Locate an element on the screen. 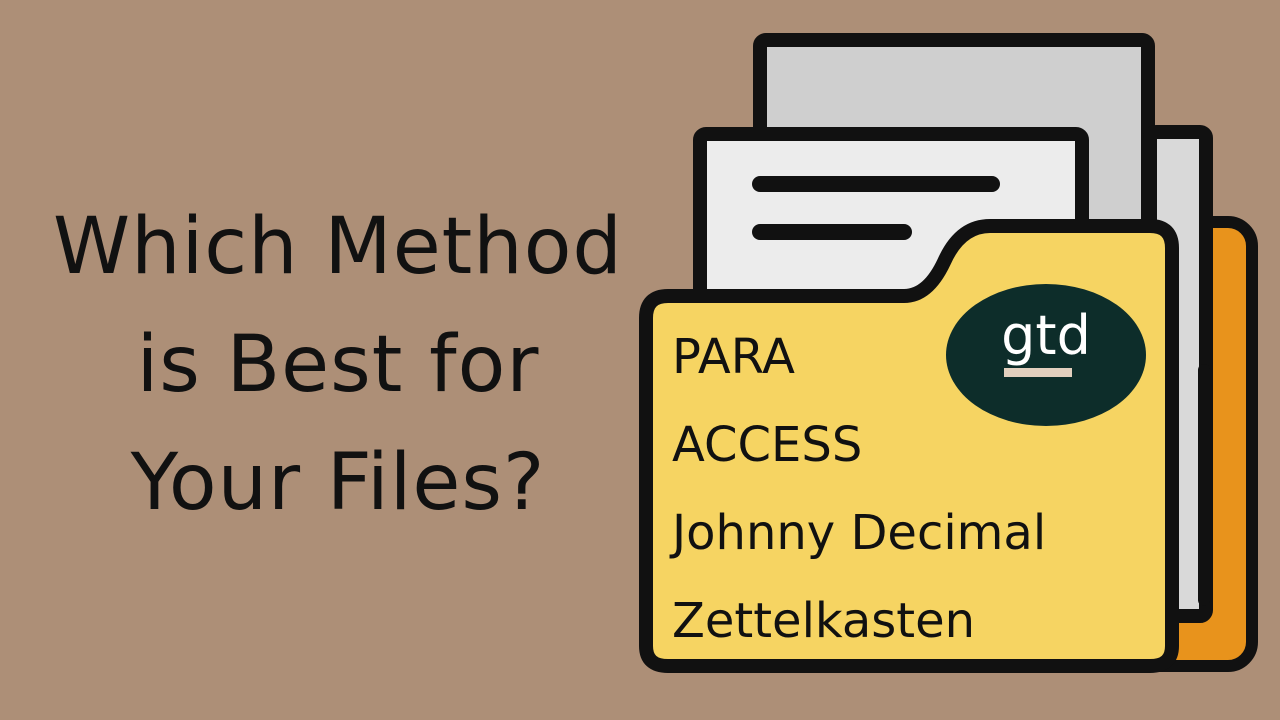 Image resolution: width=1280 pixels, height=720 pixels. method-item-access: ACCESS is located at coordinates (767, 445).